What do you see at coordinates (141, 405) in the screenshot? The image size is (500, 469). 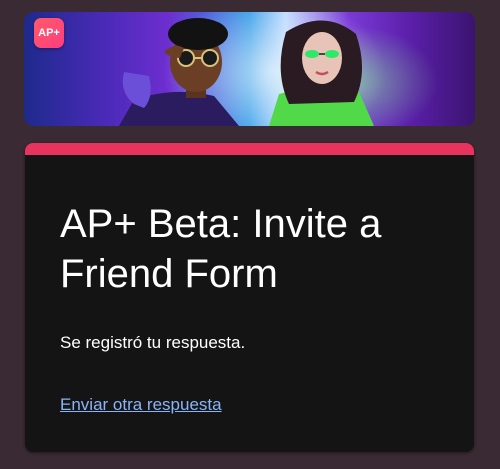 I see `submit-another-response-link: Enviar otra respuesta` at bounding box center [141, 405].